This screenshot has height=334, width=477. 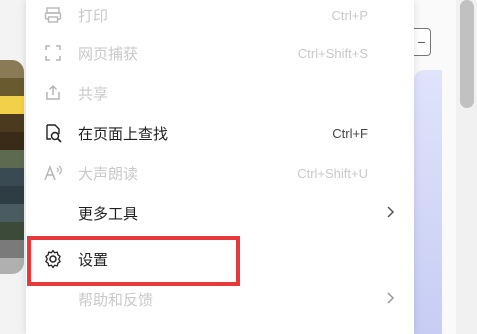 I want to click on menu-item-shortcut: Ctrl+Shift+S, so click(x=332, y=53).